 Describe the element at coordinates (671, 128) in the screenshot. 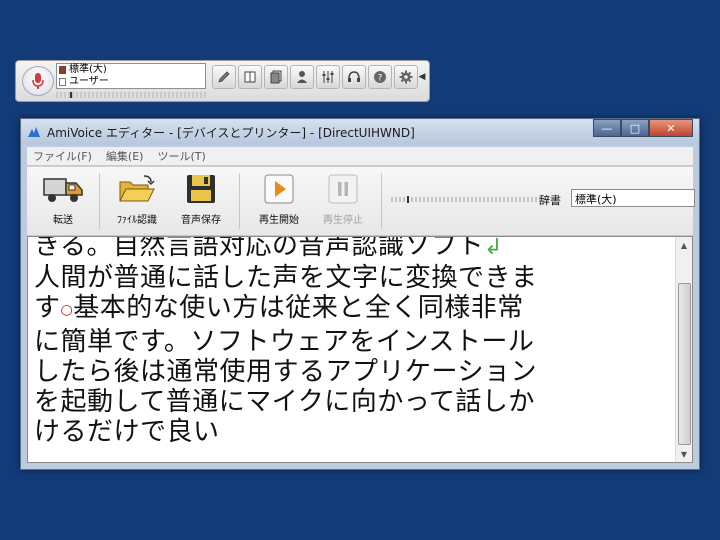

I see `close-button: ✕` at that location.